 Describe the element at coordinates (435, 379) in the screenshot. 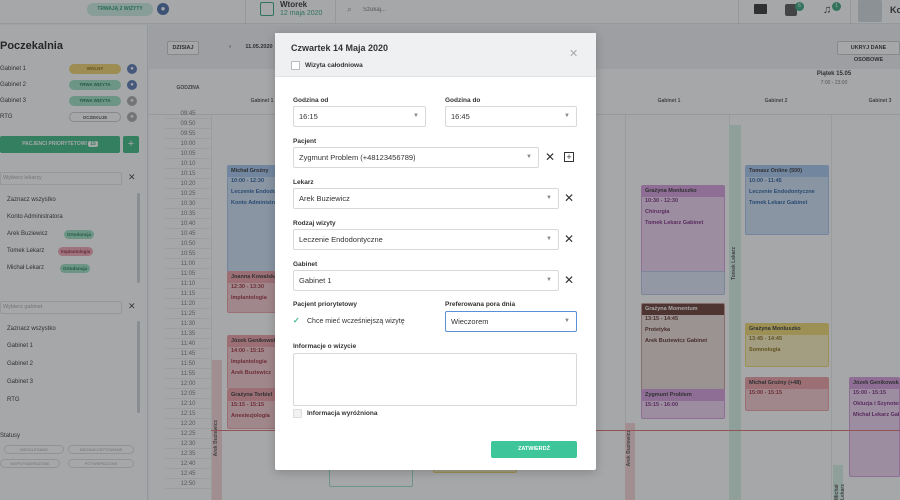

I see `visit-info-textarea` at that location.